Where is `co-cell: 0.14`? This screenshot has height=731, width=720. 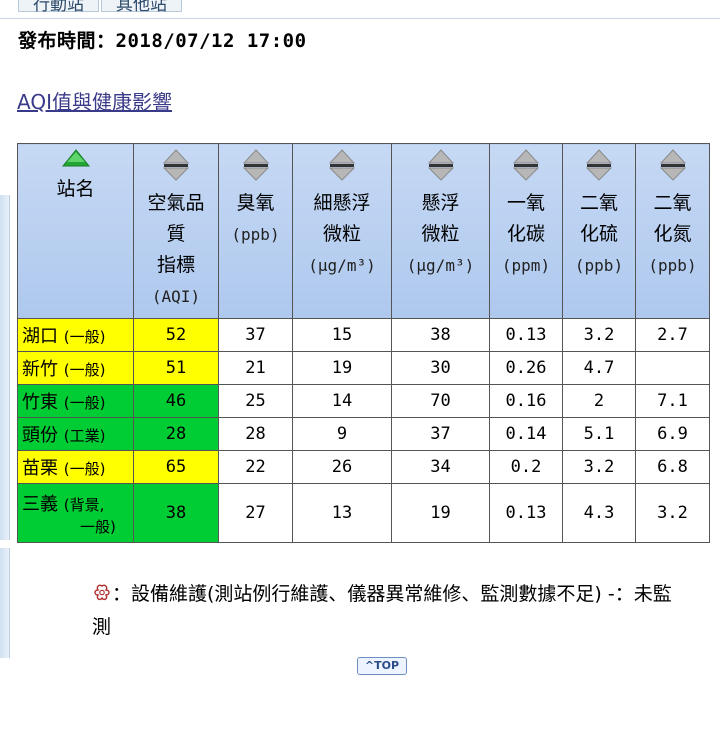 co-cell: 0.14 is located at coordinates (526, 434).